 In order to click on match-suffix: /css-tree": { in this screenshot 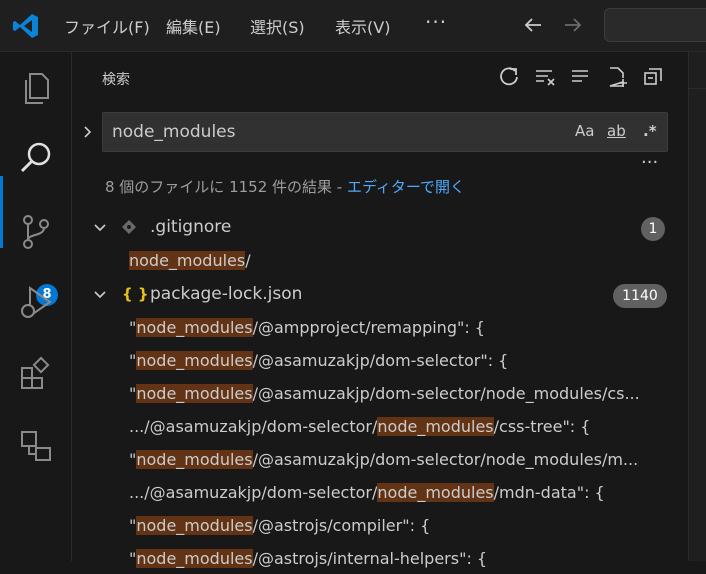, I will do `click(542, 426)`.